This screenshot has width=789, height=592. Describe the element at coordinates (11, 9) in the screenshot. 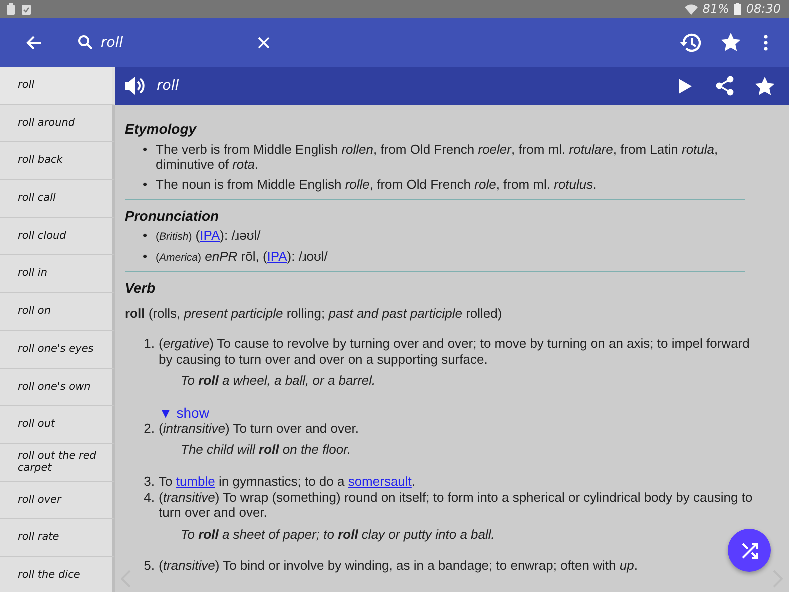

I see `notification-icon` at that location.